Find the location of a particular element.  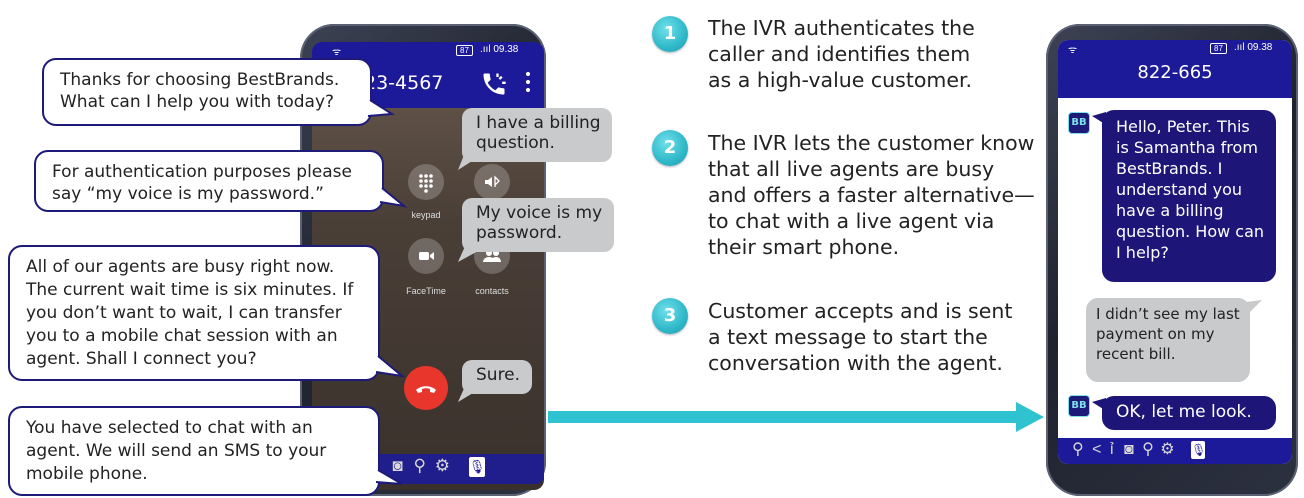

caller-bubble-3: Sure. is located at coordinates (497, 377).